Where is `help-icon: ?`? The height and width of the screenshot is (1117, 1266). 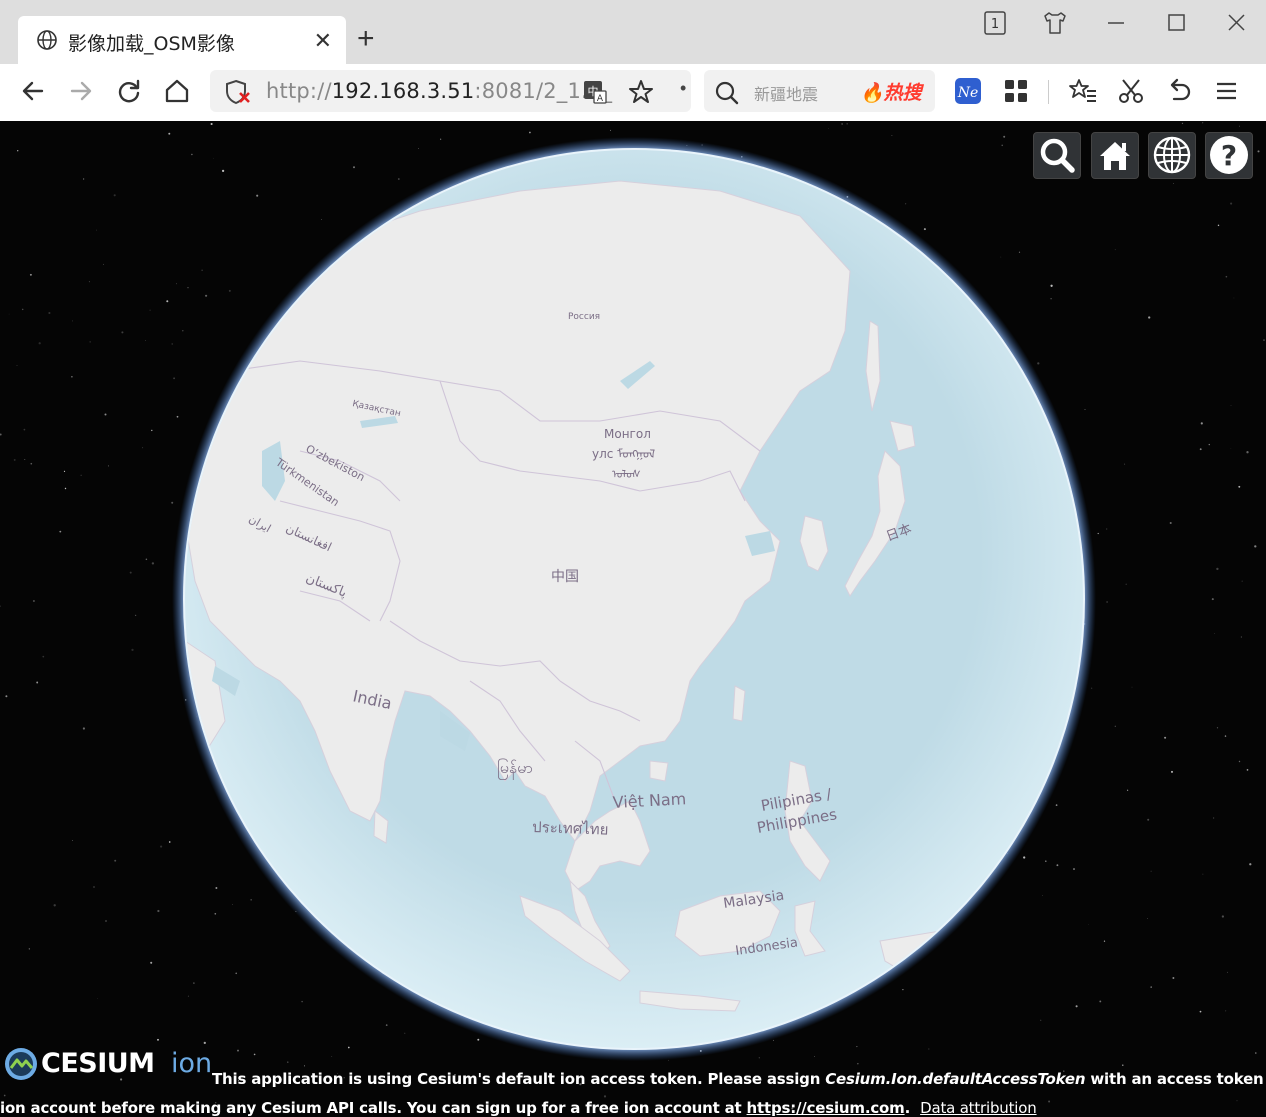
help-icon: ? is located at coordinates (1229, 155).